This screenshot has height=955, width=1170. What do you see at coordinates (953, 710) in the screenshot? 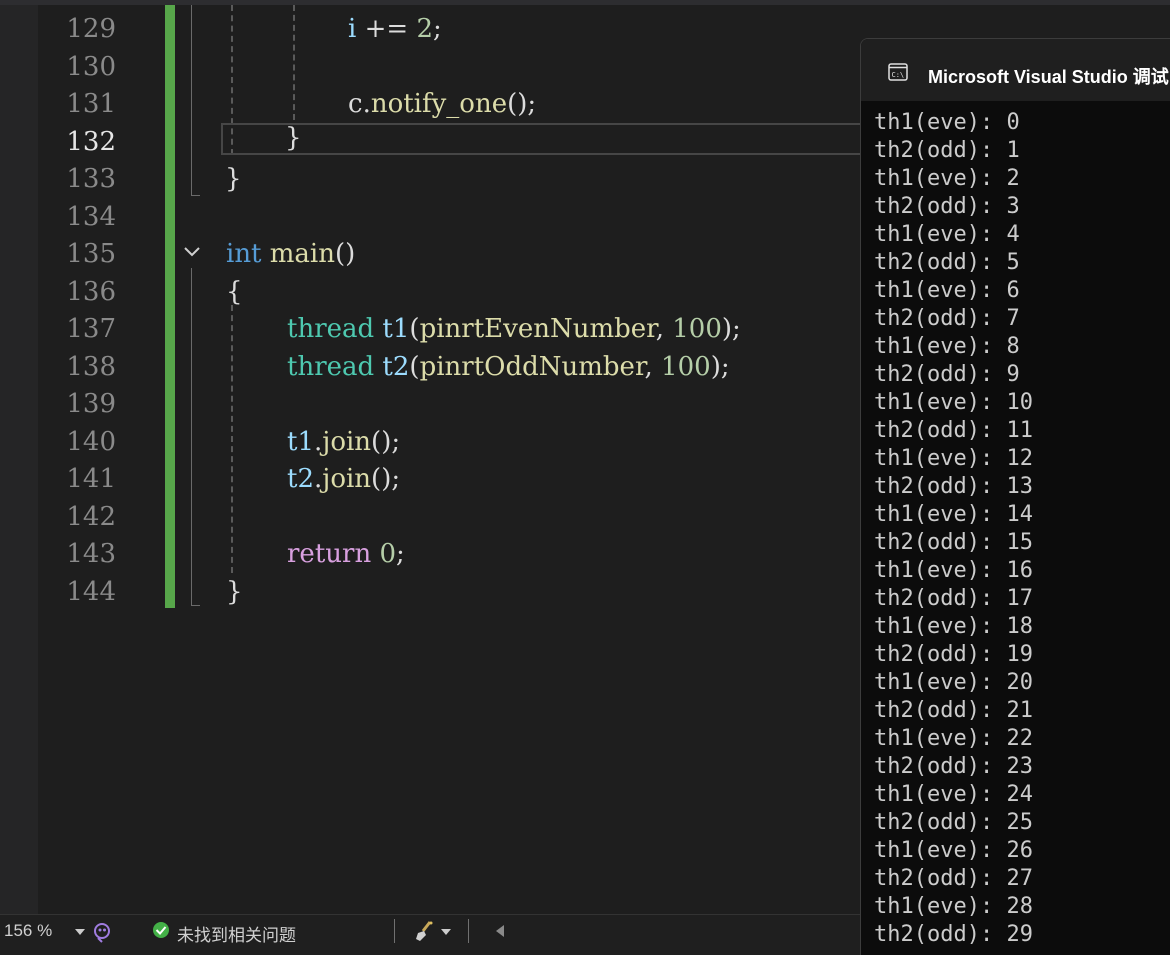
I see `console-output-line: th2(odd): 21` at bounding box center [953, 710].